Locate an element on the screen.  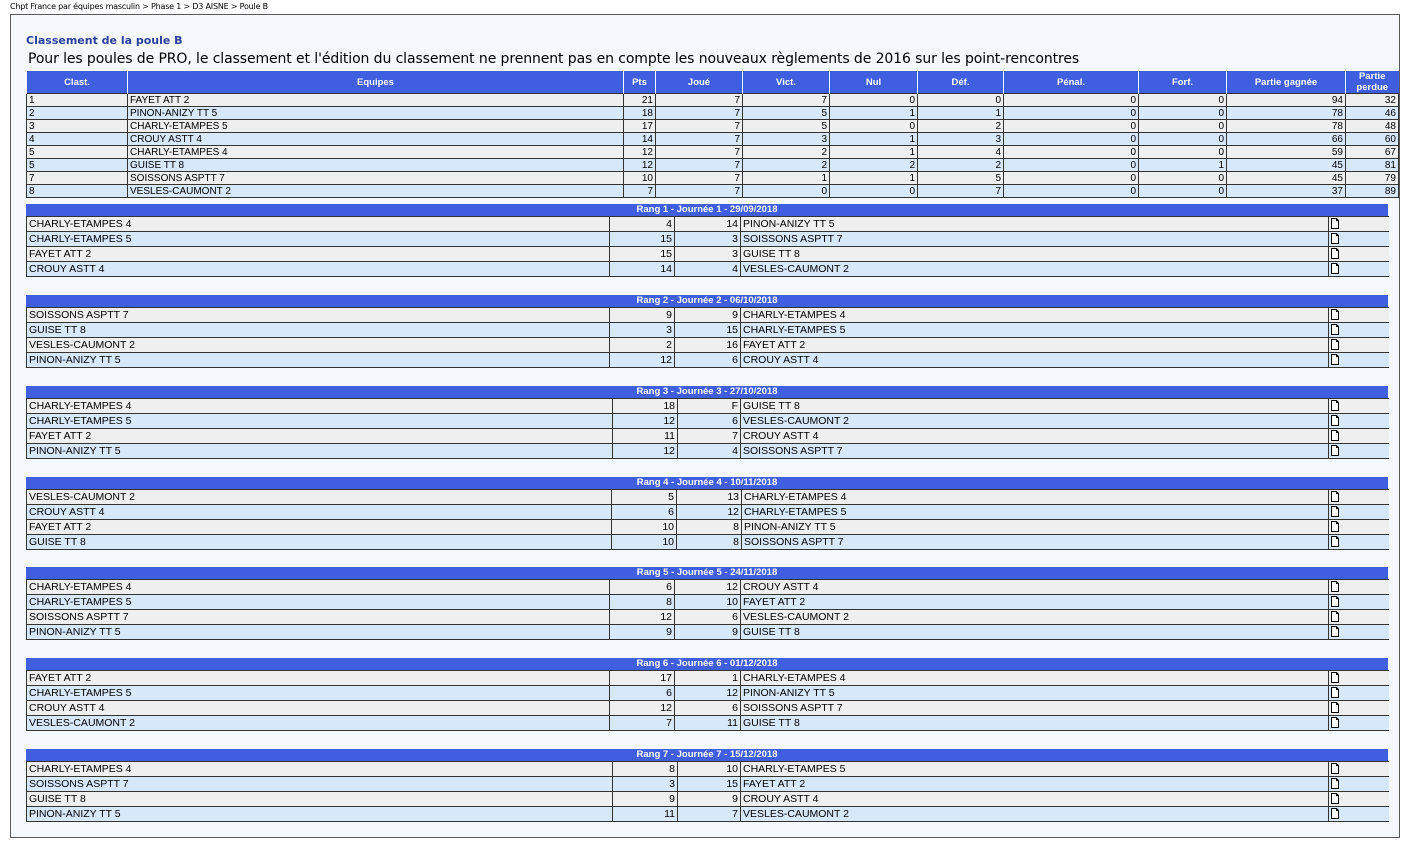
standings-cell: 78 is located at coordinates (1286, 126).